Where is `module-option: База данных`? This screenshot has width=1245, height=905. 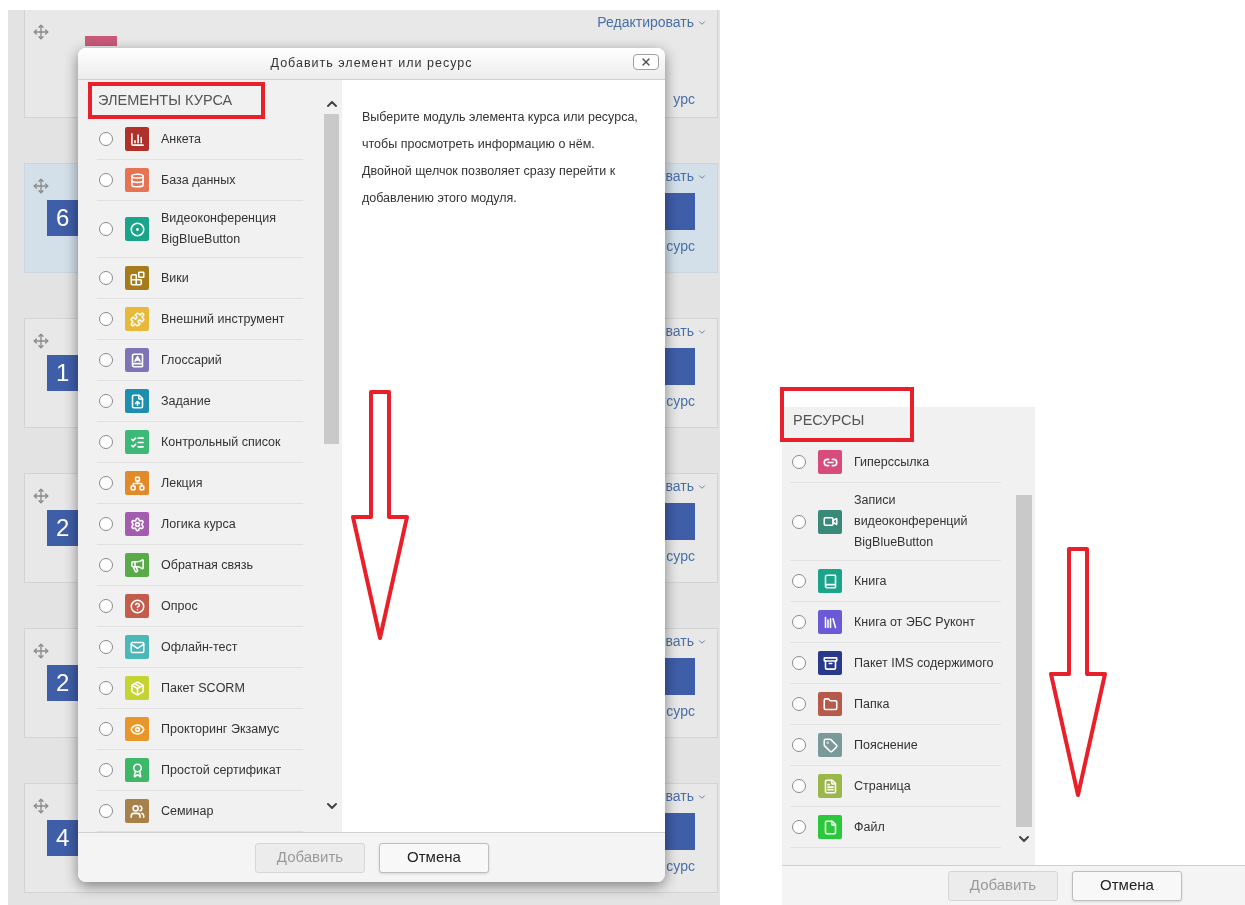
module-option: База данных is located at coordinates (200, 180).